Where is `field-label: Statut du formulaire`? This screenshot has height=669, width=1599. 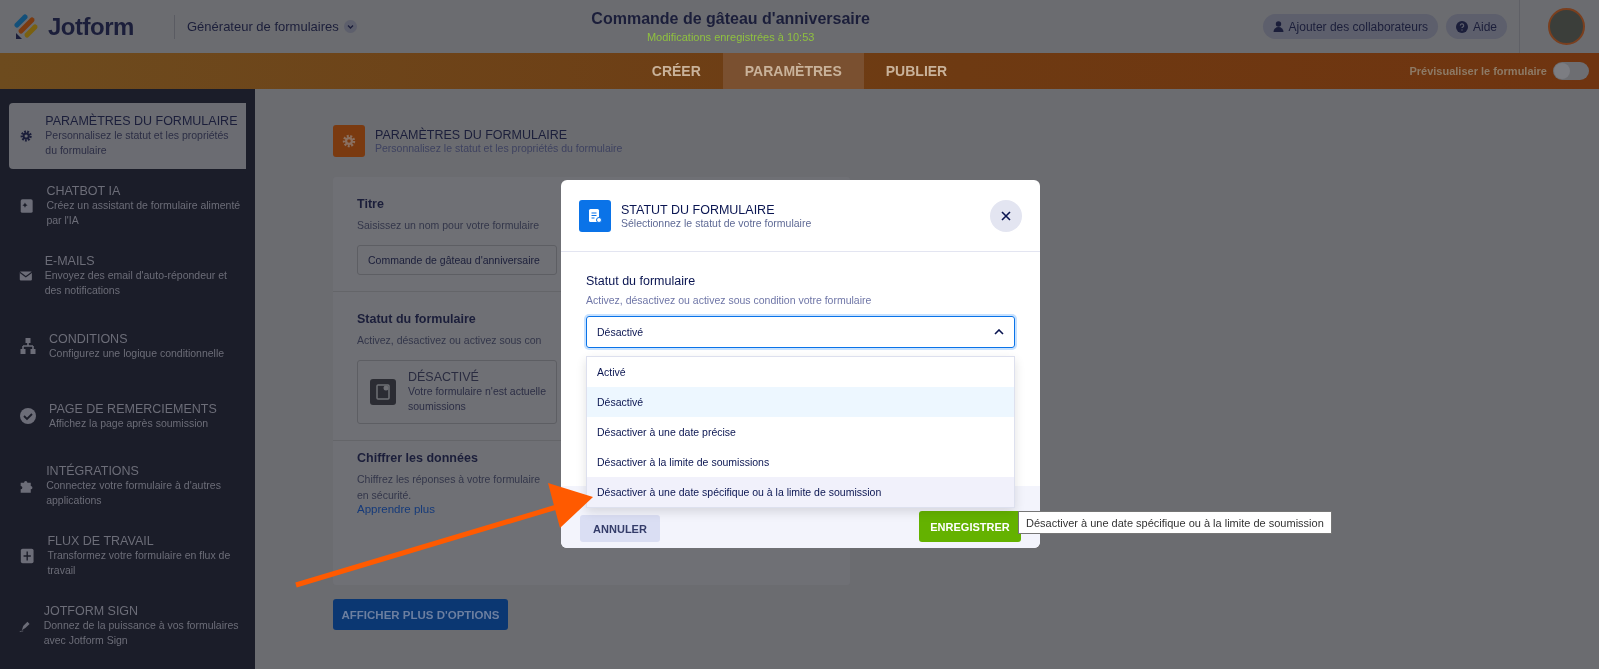 field-label: Statut du formulaire is located at coordinates (641, 281).